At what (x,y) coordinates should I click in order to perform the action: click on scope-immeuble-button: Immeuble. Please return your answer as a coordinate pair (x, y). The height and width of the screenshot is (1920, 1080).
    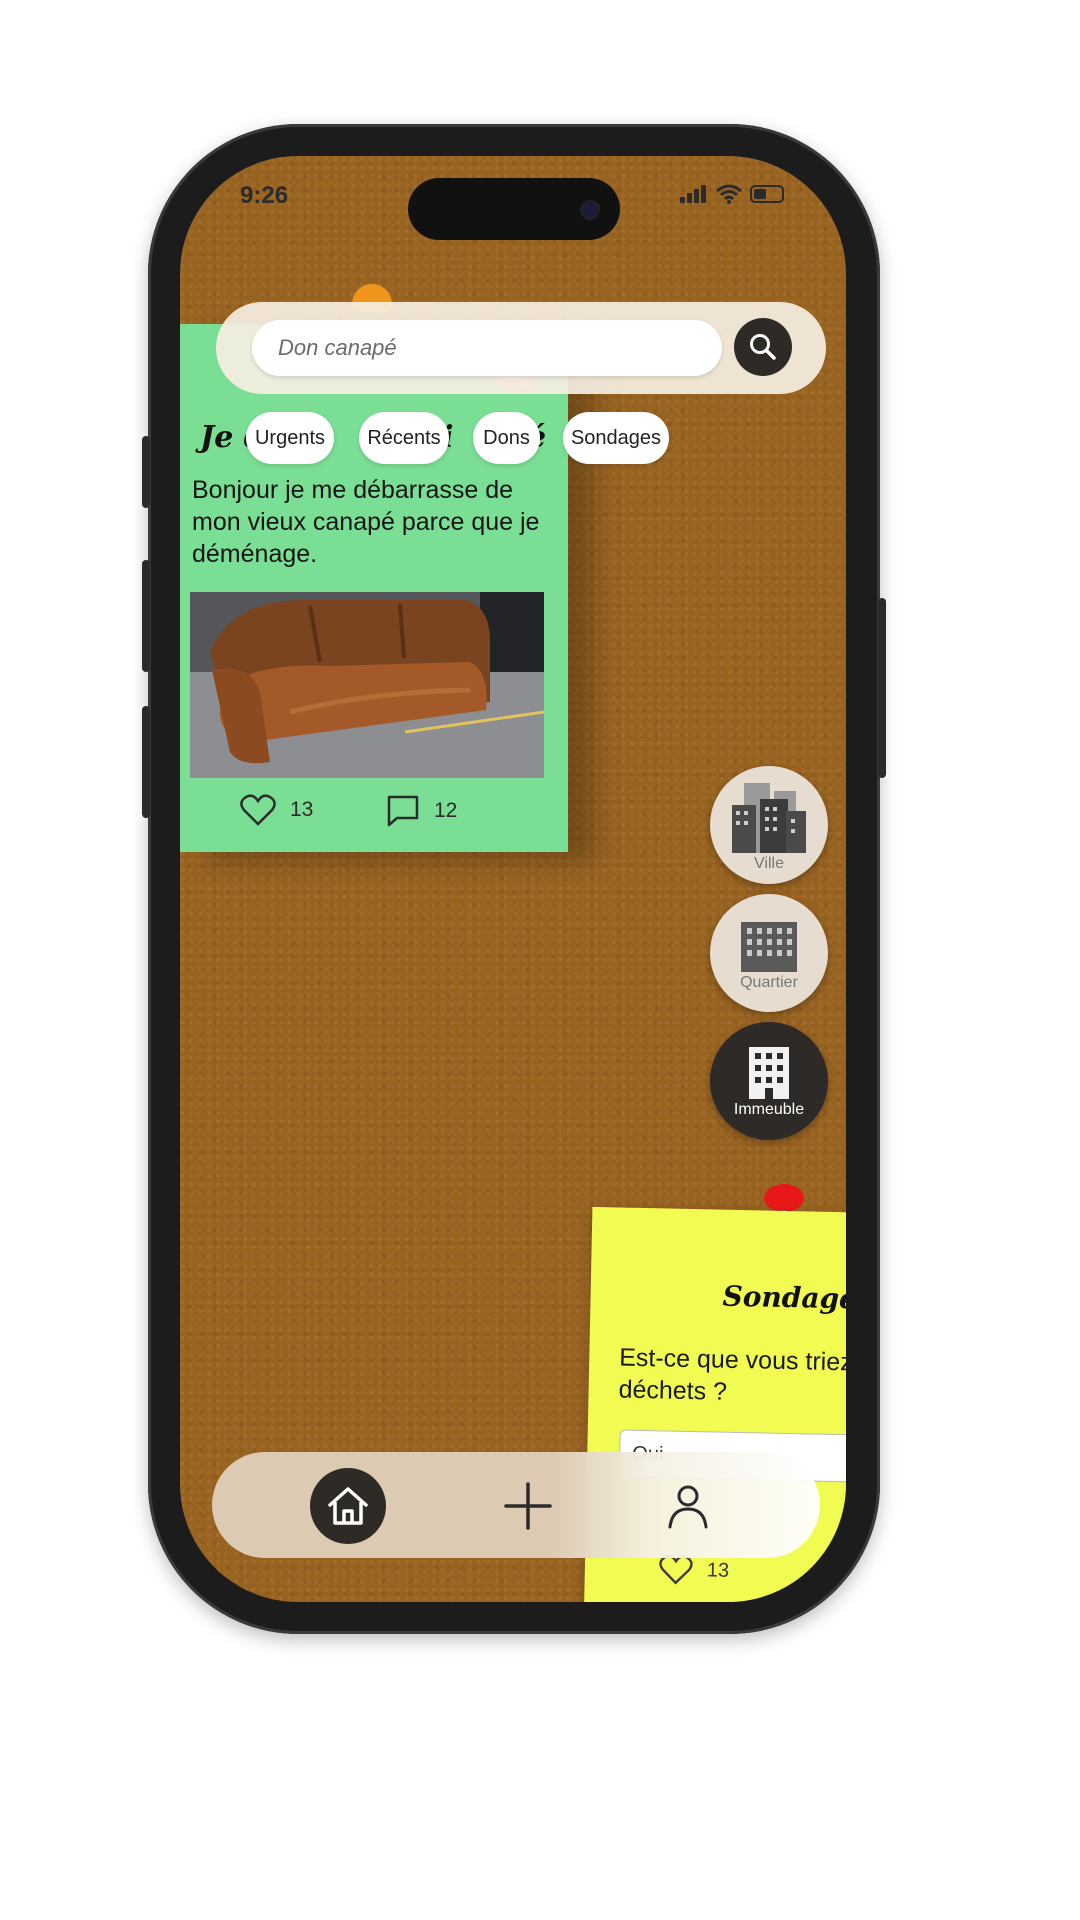
    Looking at the image, I should click on (769, 1081).